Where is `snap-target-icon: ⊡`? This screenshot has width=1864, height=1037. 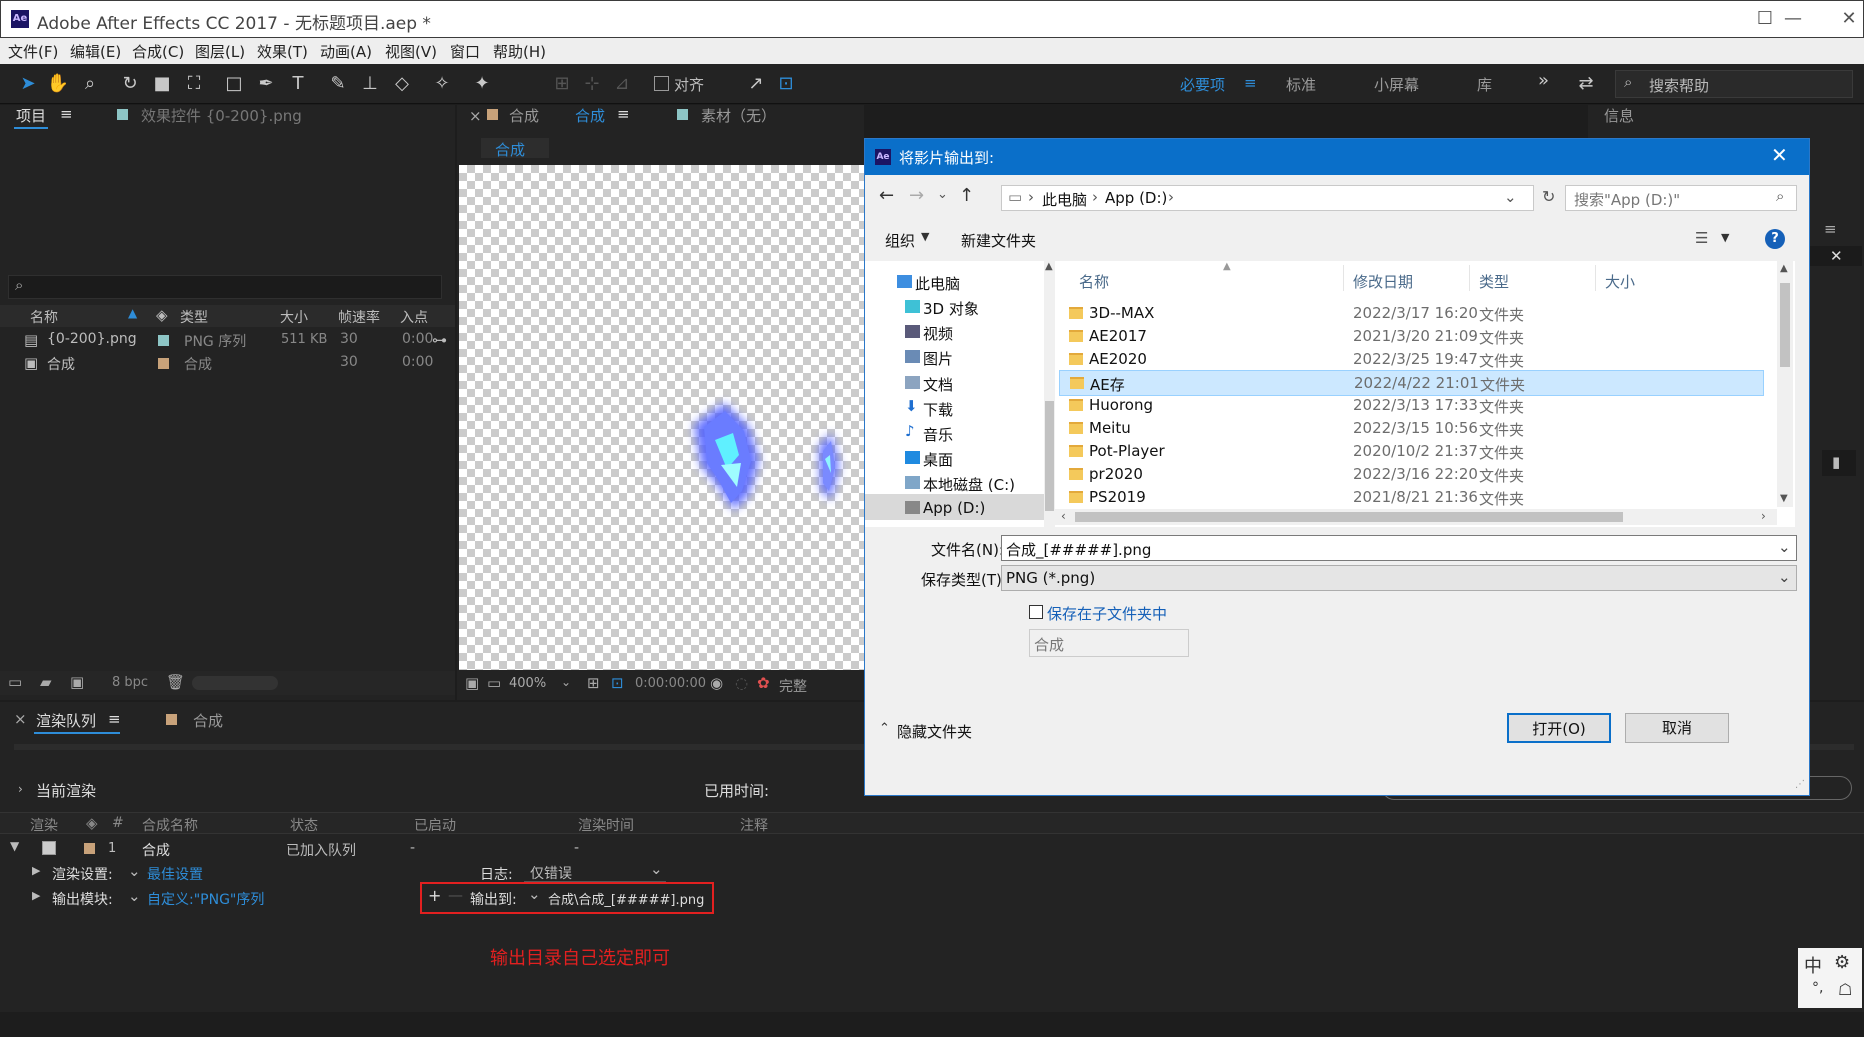
snap-target-icon: ⊡ is located at coordinates (786, 84).